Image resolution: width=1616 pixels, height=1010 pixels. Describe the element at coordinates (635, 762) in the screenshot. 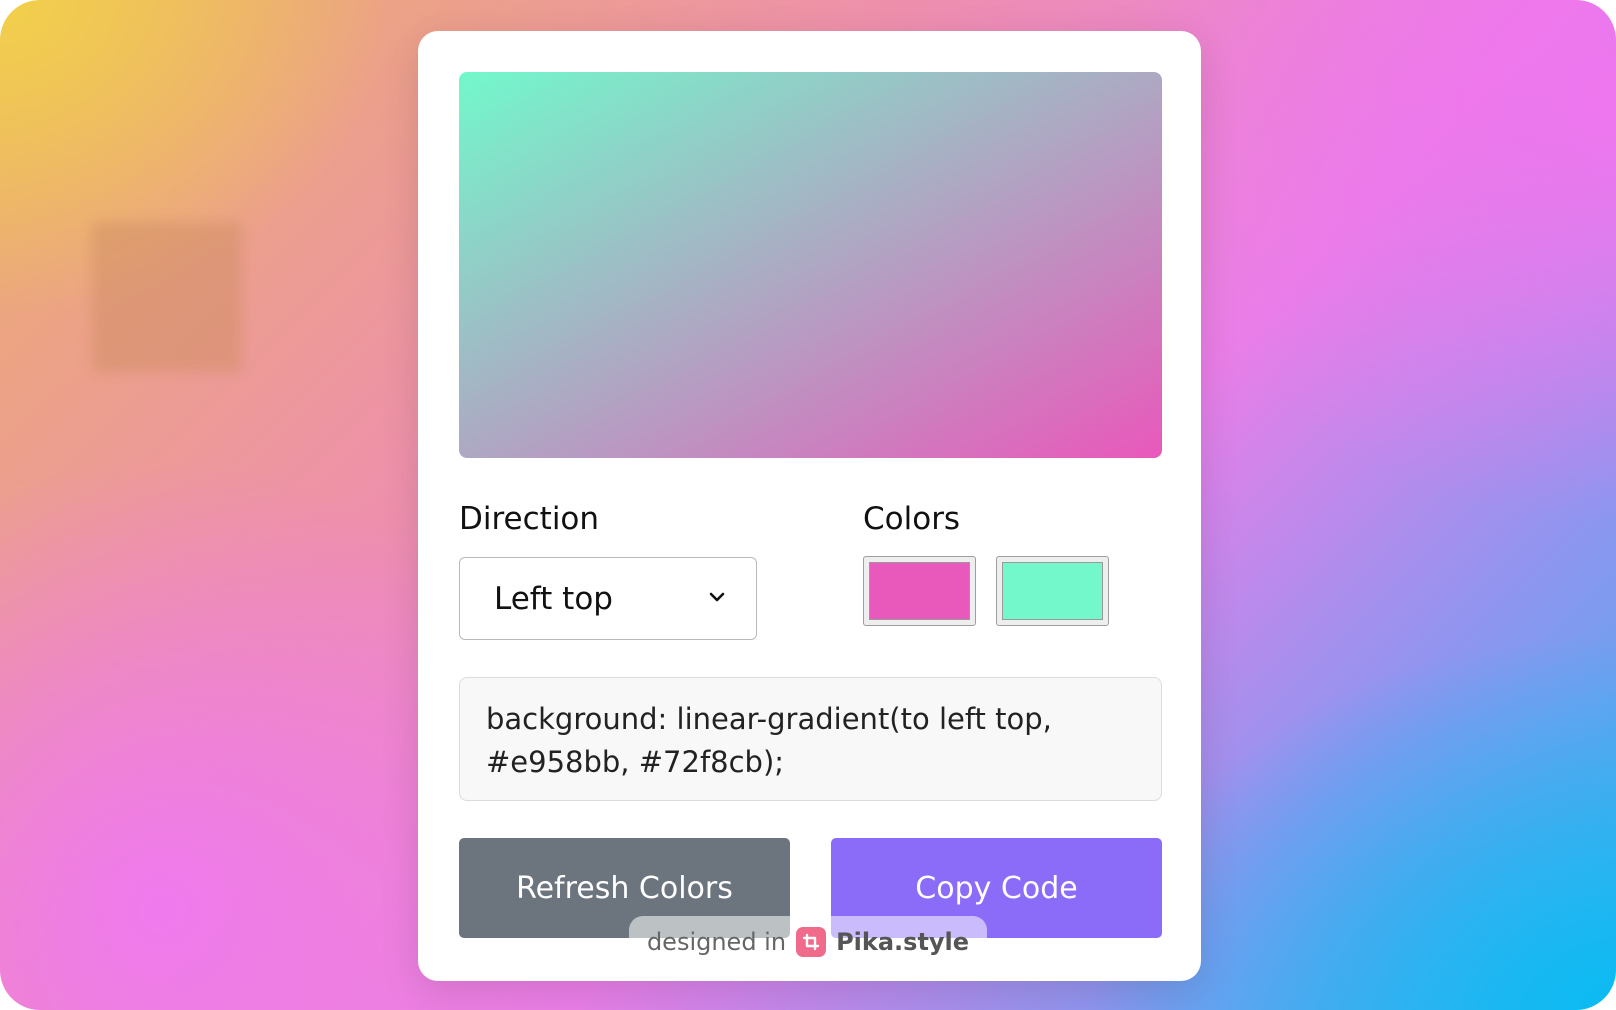

I see `css-code-line-2: #e958bb, #72f8cb);` at that location.